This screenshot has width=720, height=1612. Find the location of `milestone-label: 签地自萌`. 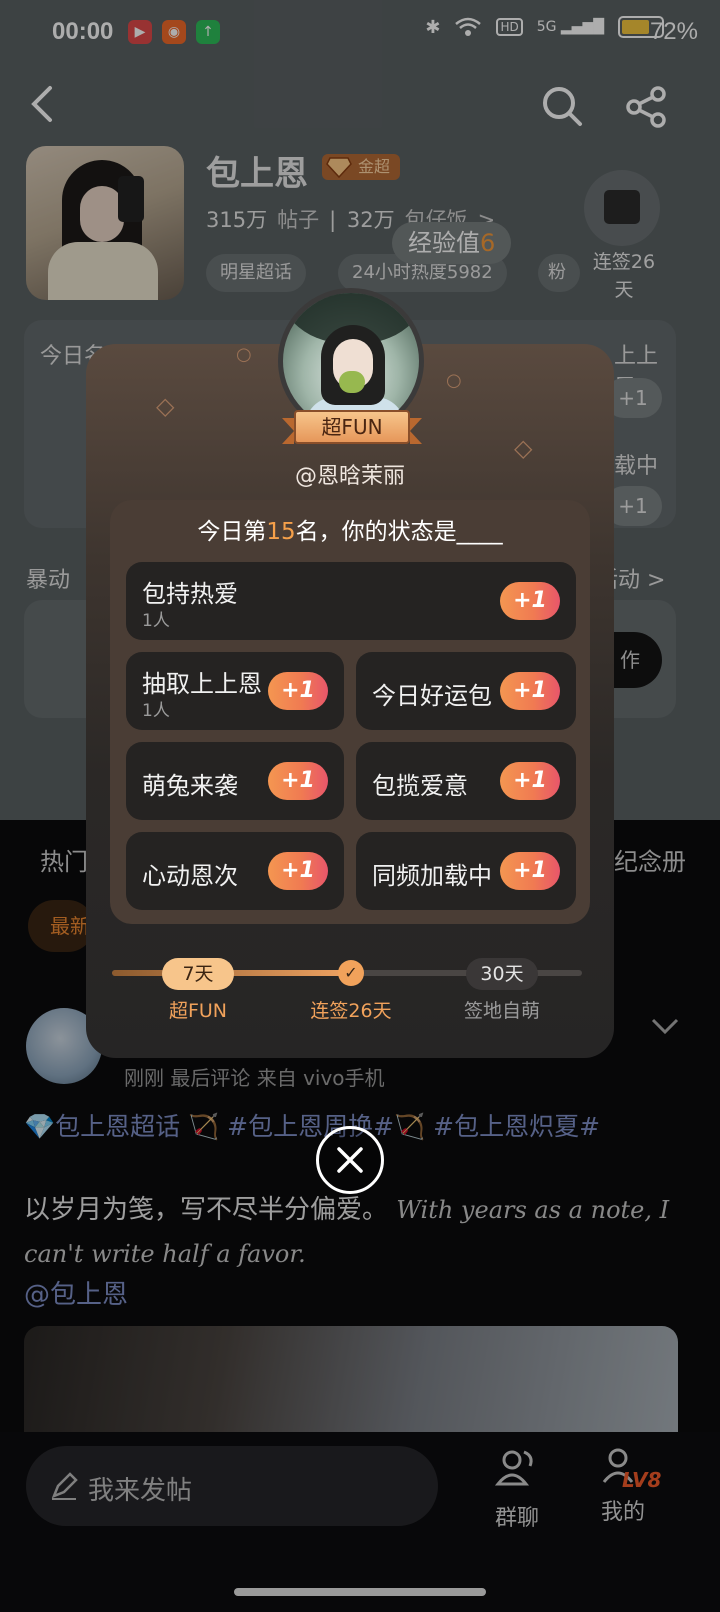

milestone-label: 签地自萌 is located at coordinates (501, 1011).